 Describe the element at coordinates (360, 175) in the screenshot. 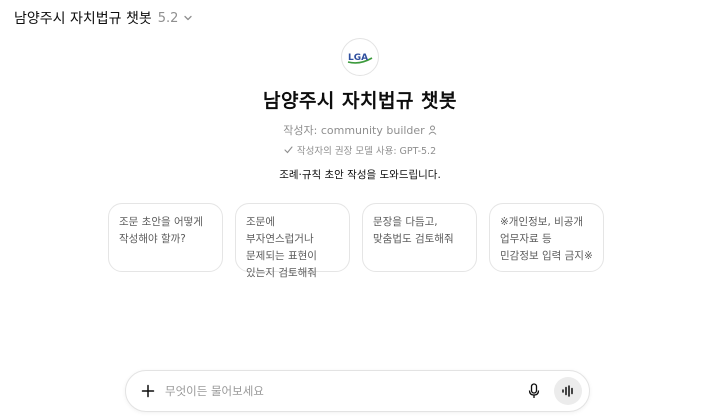

I see `gpt-description: 조례·규칙 초안 작성을 도와드립니다.` at that location.